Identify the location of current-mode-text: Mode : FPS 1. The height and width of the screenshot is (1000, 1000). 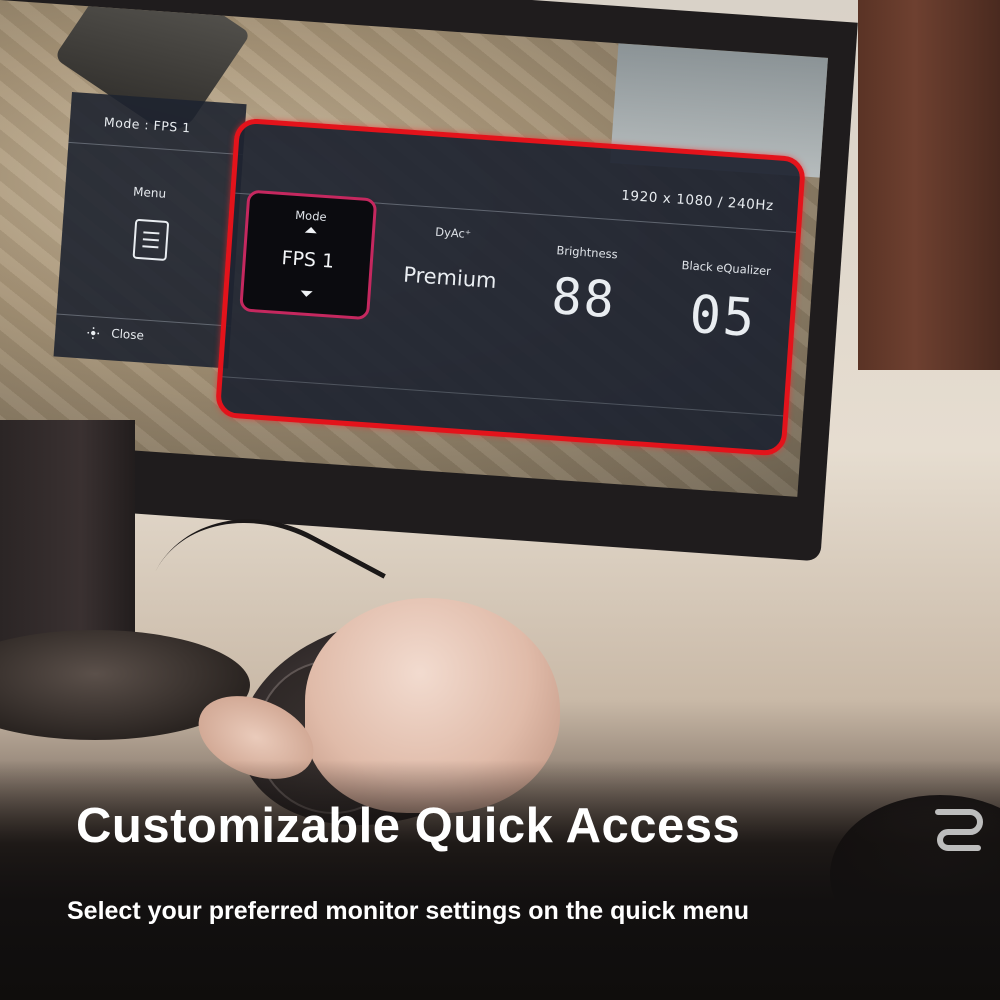
(147, 125).